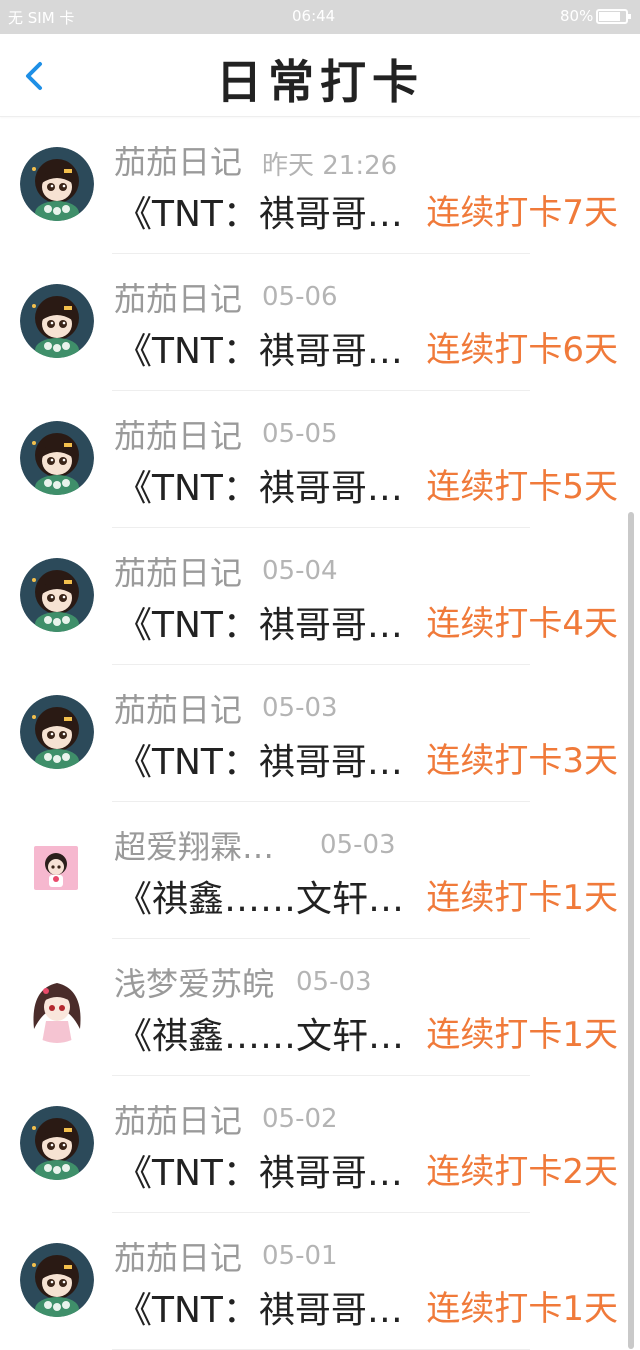 The width and height of the screenshot is (640, 1350). What do you see at coordinates (300, 1119) in the screenshot?
I see `post-time: 05-02` at bounding box center [300, 1119].